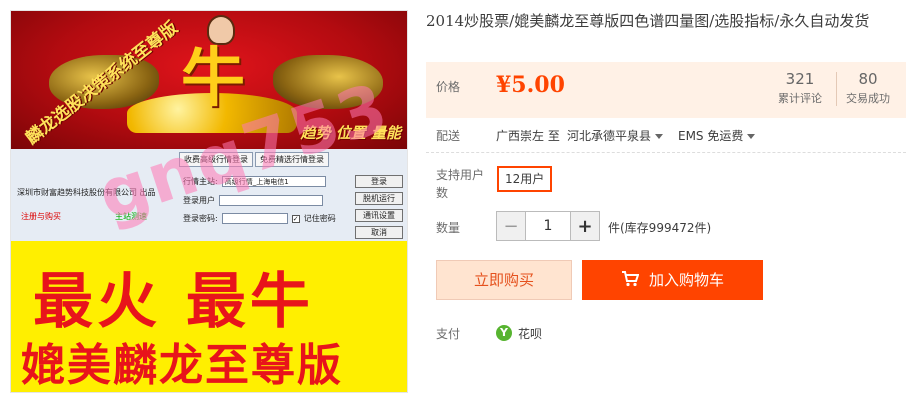  What do you see at coordinates (448, 136) in the screenshot?
I see `shipping-label: 配送` at bounding box center [448, 136].